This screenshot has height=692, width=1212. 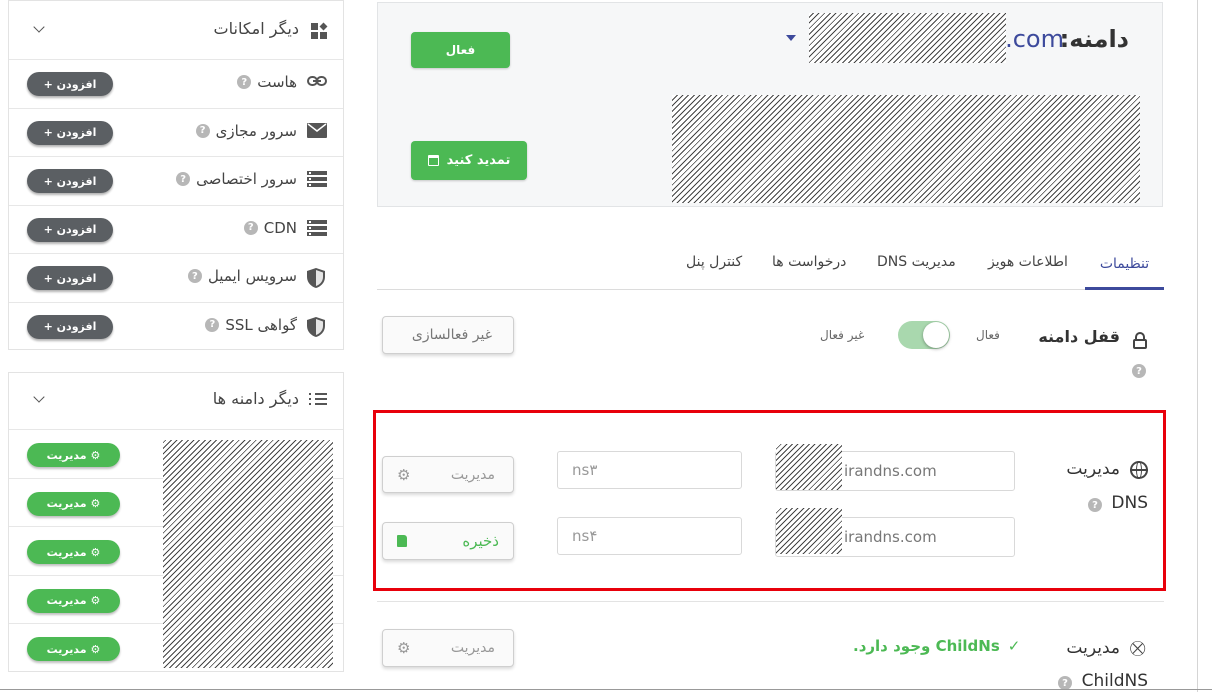 I want to click on feature-label-text: سرور مجازی, so click(x=256, y=130).